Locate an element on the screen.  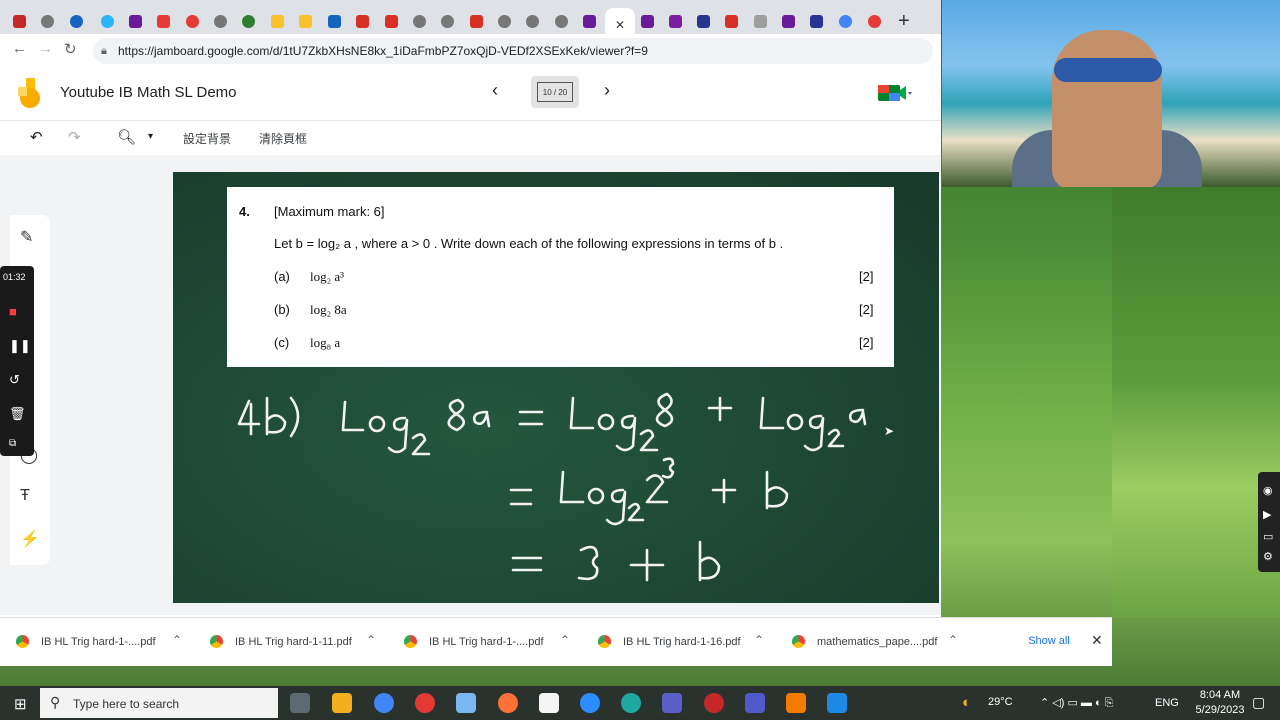
delete-icon: 🗑︎ is located at coordinates (17, 414).